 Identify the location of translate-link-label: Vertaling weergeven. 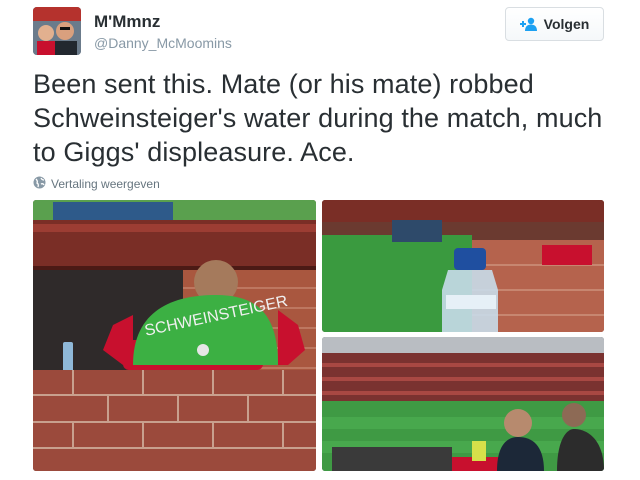
(105, 184).